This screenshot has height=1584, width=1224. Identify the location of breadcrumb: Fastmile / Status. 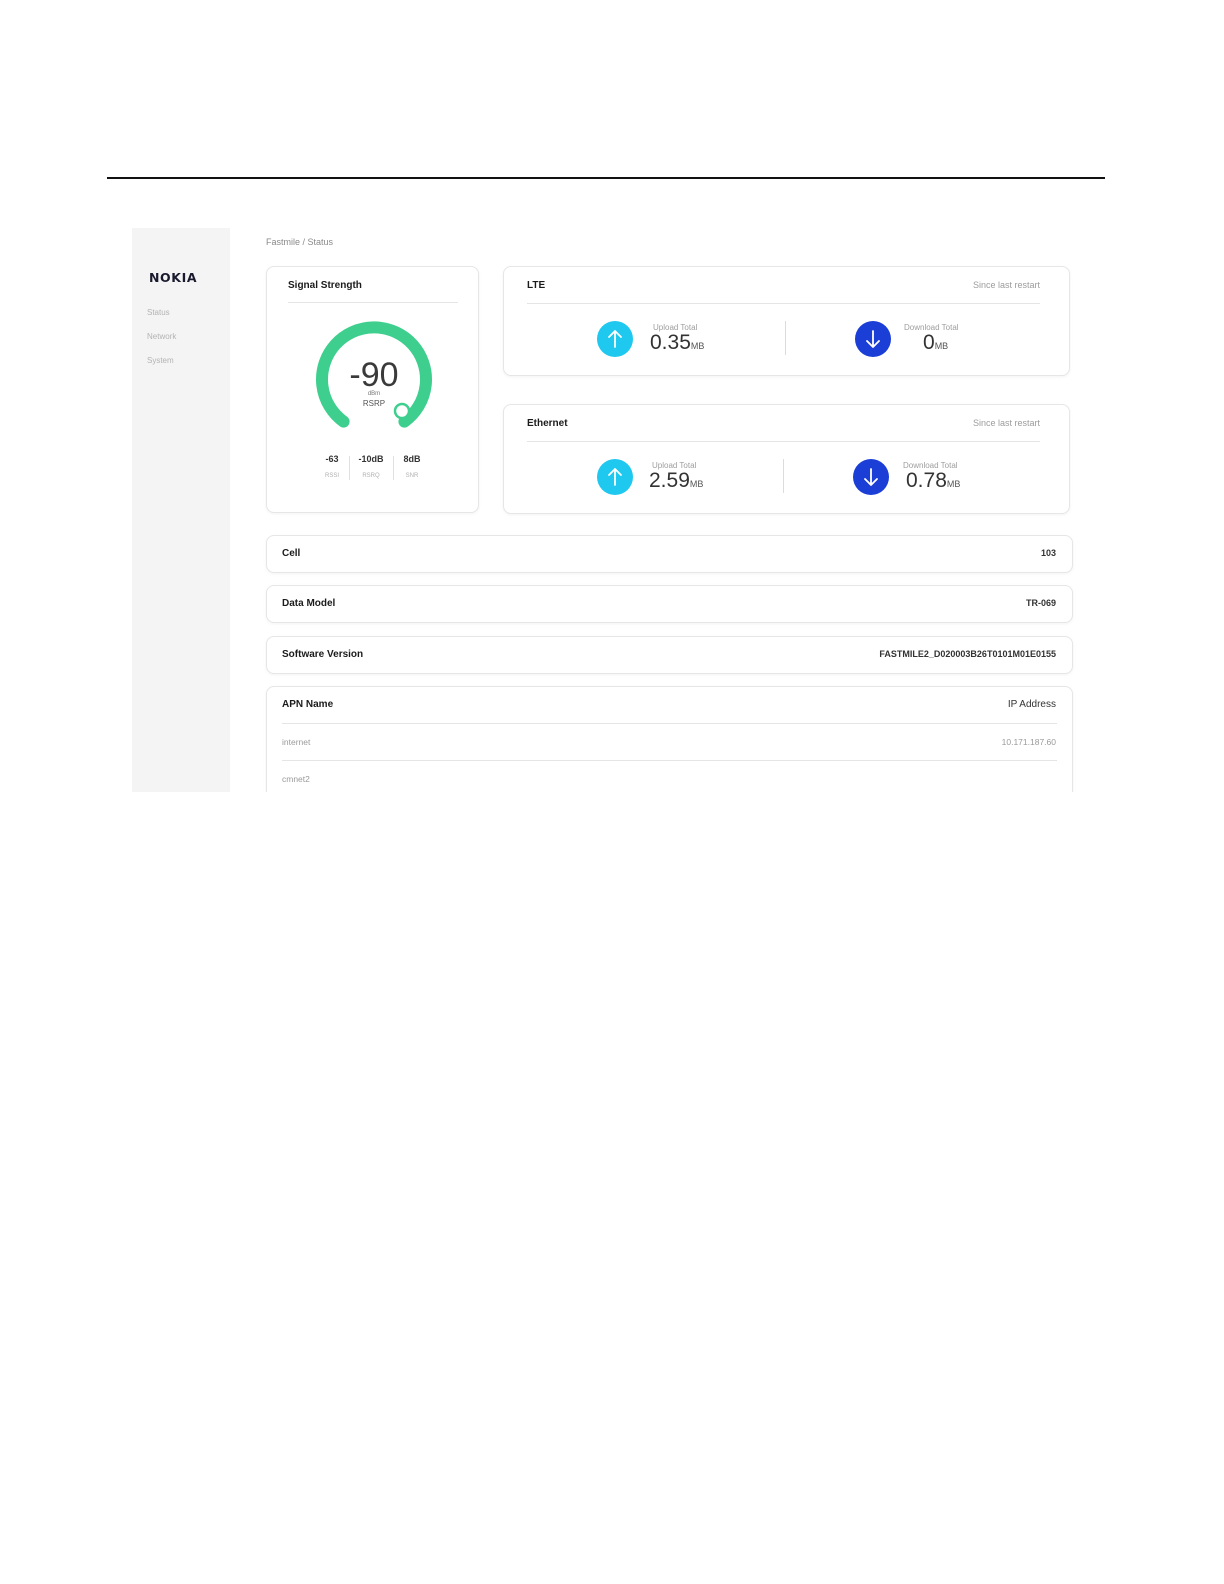
(300, 242).